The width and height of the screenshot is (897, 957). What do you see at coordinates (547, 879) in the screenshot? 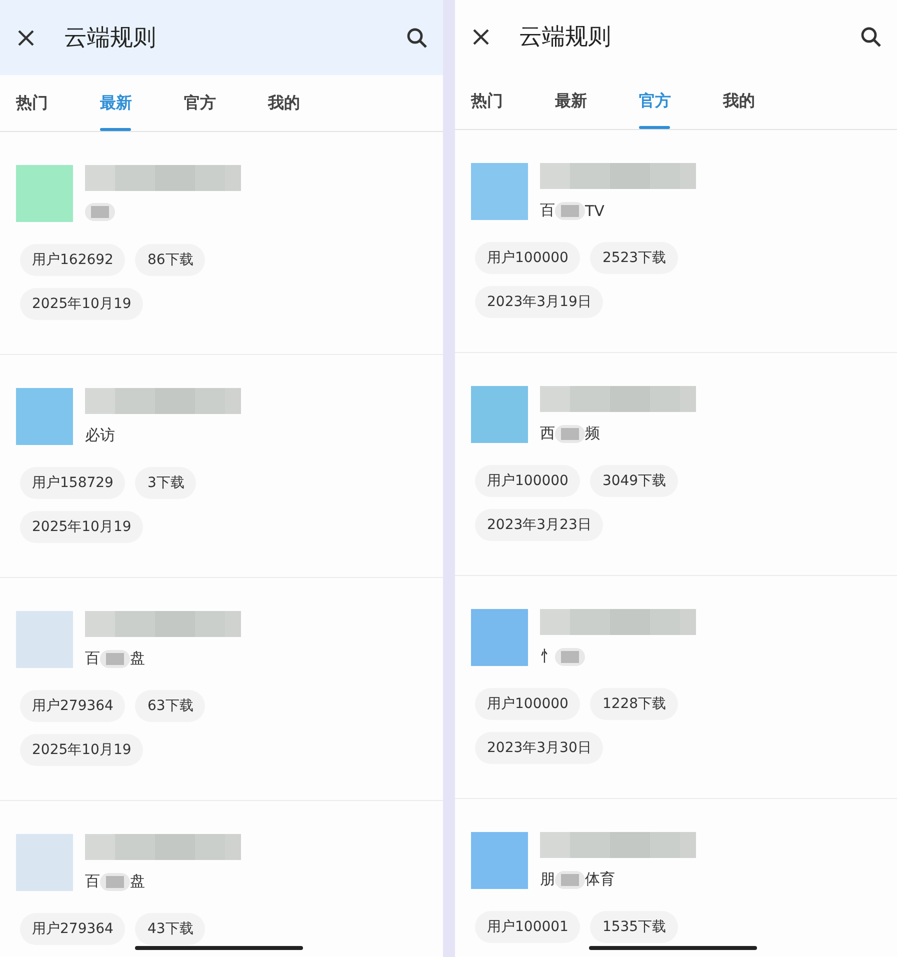
I see `rule-subtitle: 朋` at bounding box center [547, 879].